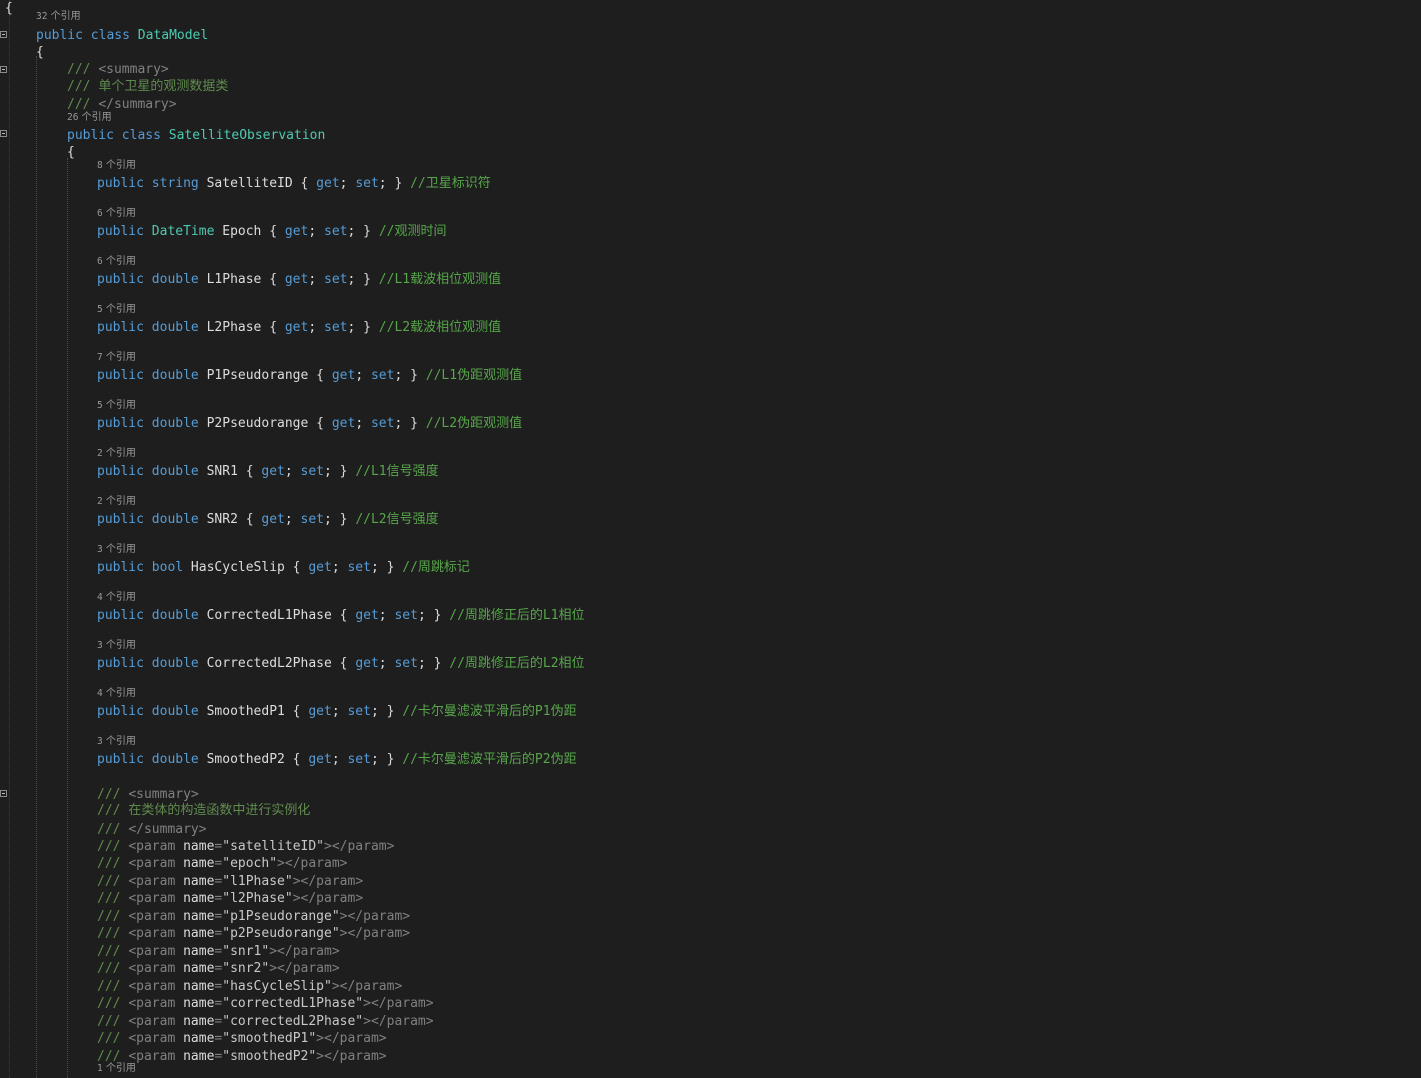 Image resolution: width=1421 pixels, height=1078 pixels. I want to click on code-token: "snr1", so click(246, 951).